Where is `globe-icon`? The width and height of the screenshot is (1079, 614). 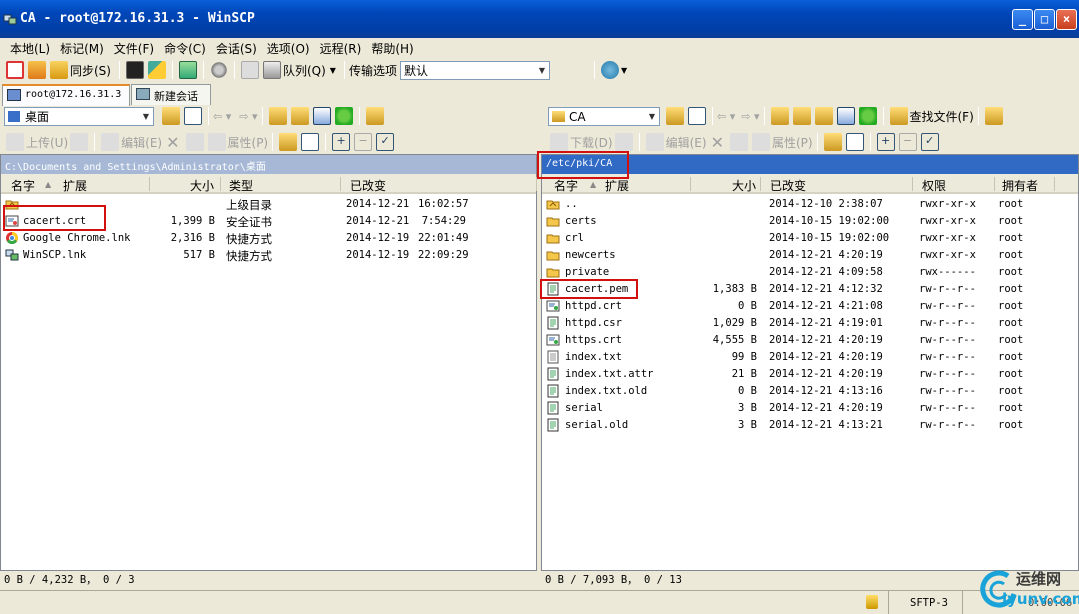
globe-icon is located at coordinates (609, 70).